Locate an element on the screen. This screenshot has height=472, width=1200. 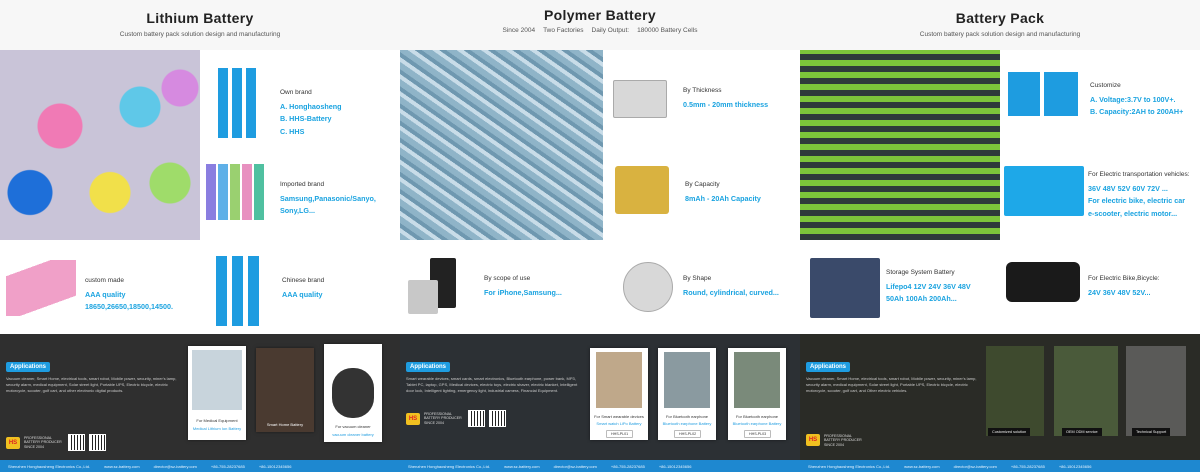
scope-label: By scope of use is located at coordinates (507, 278).